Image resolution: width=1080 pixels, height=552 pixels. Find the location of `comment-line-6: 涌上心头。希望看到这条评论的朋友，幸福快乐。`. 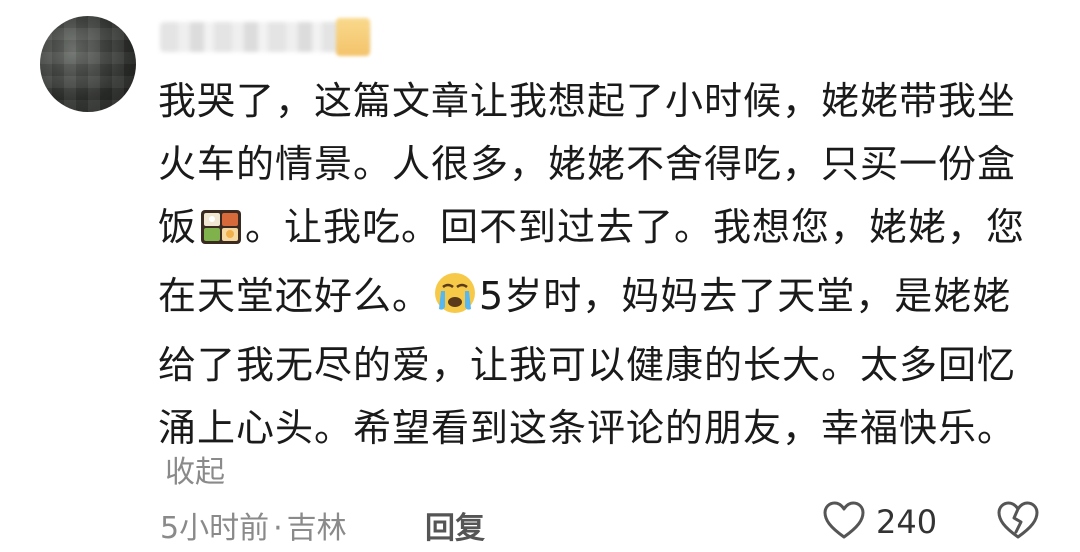

comment-line-6: 涌上心头。希望看到这条评论的朋友，幸福快乐。 is located at coordinates (587, 428).